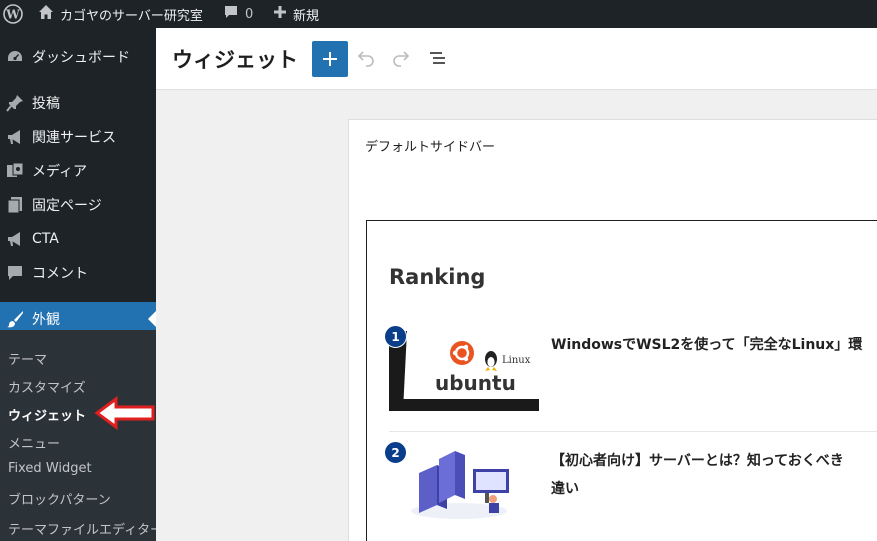  I want to click on ubuntu-thumbnail: ubuntu Linux, so click(464, 371).